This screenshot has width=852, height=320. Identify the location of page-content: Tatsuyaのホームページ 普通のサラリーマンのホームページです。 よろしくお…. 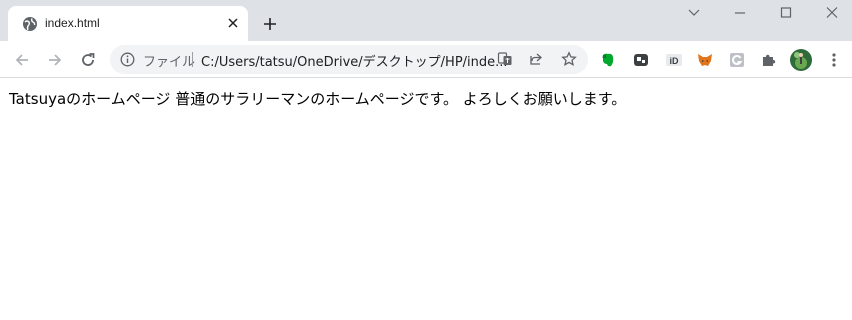
(317, 98).